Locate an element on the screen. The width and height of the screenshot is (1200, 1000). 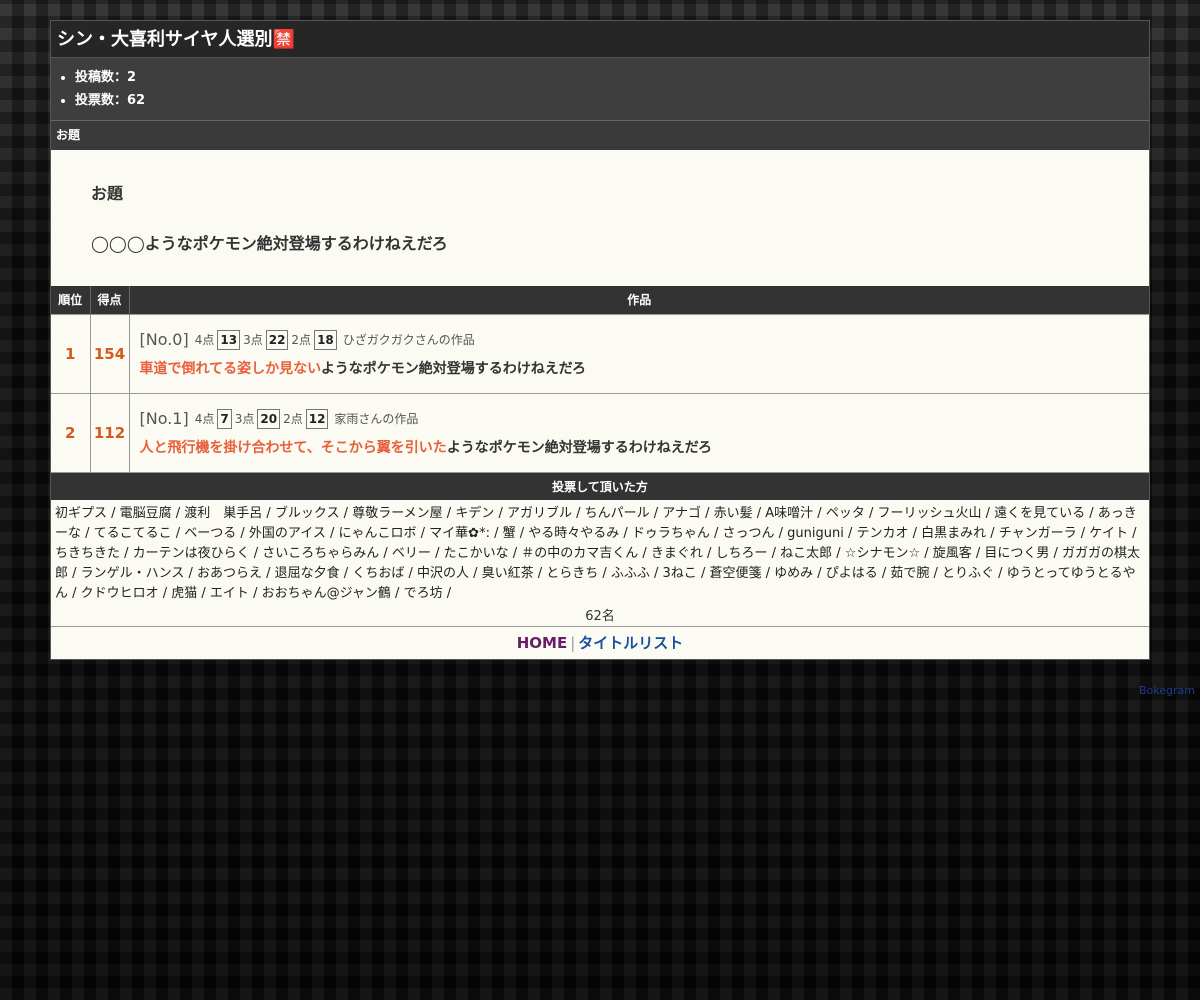
rank-cell: 1 is located at coordinates (71, 353).